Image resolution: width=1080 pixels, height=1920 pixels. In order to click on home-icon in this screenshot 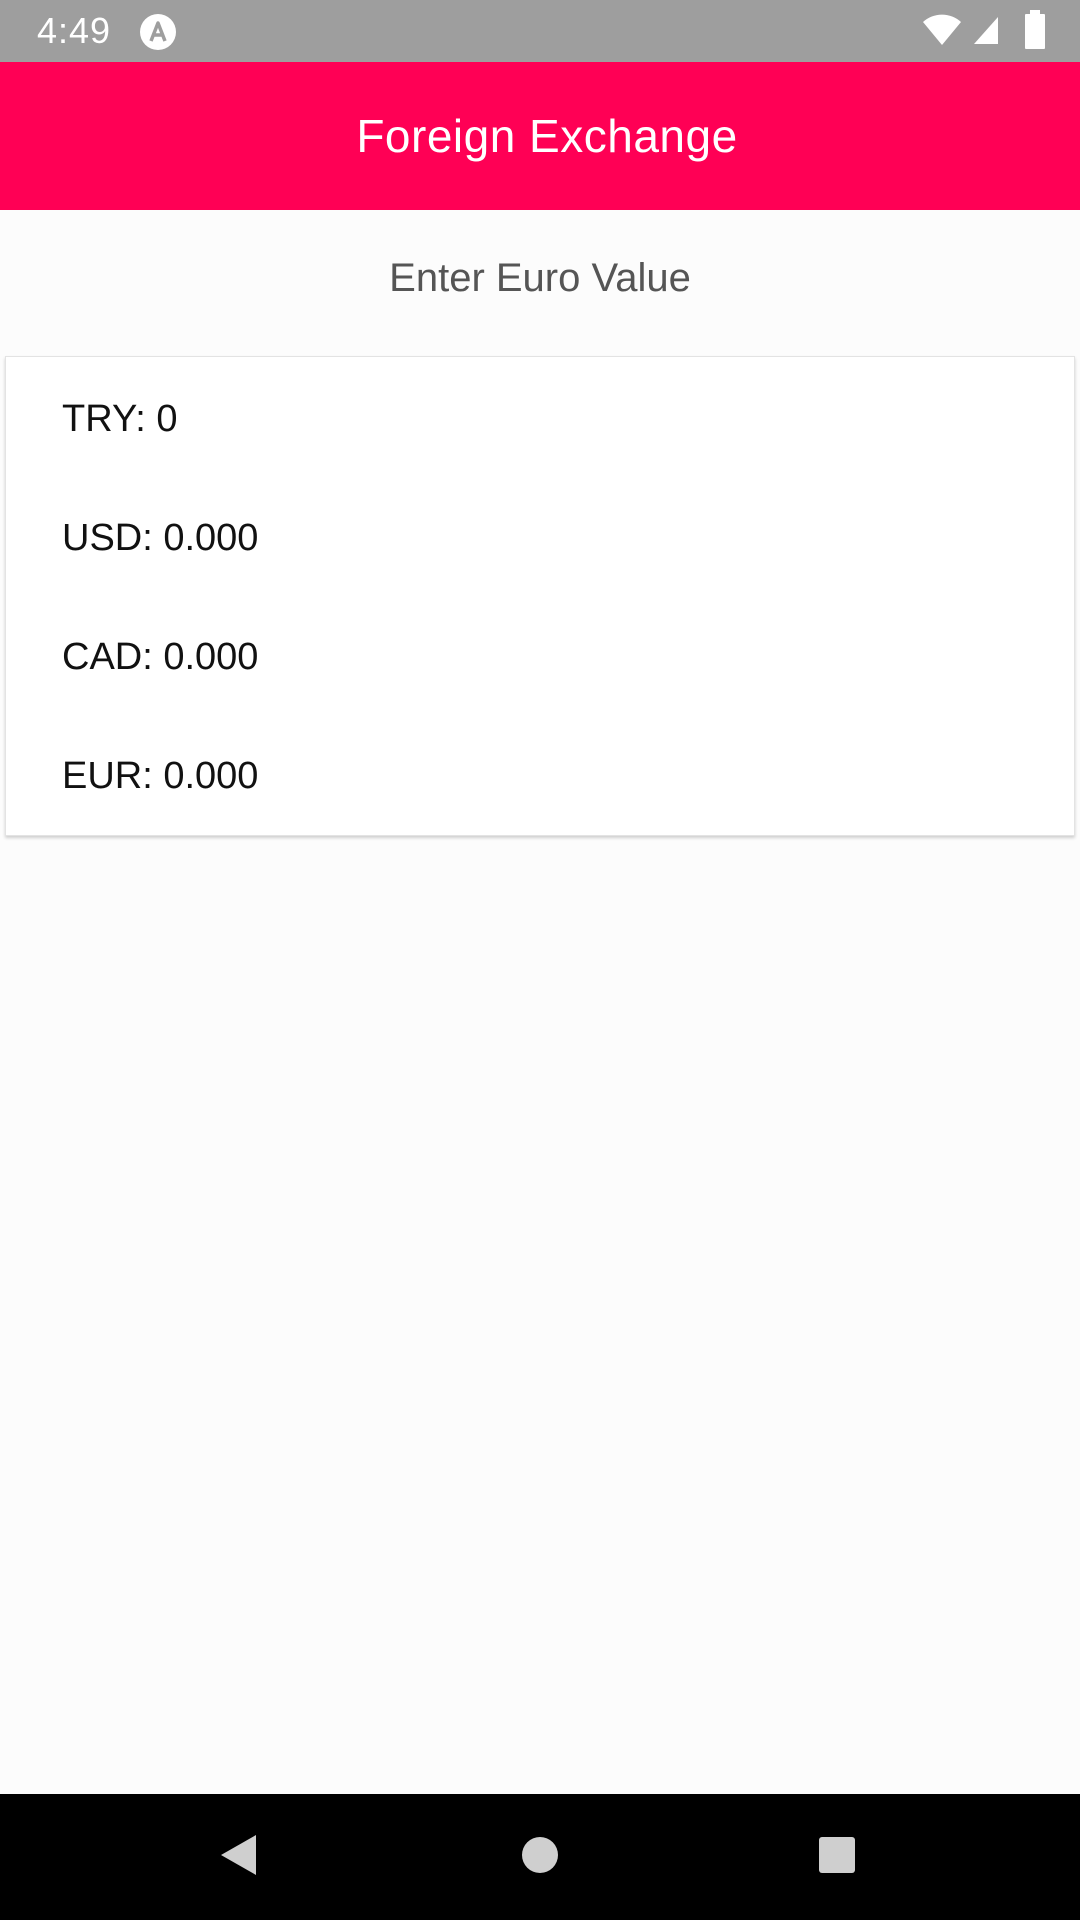, I will do `click(540, 1857)`.